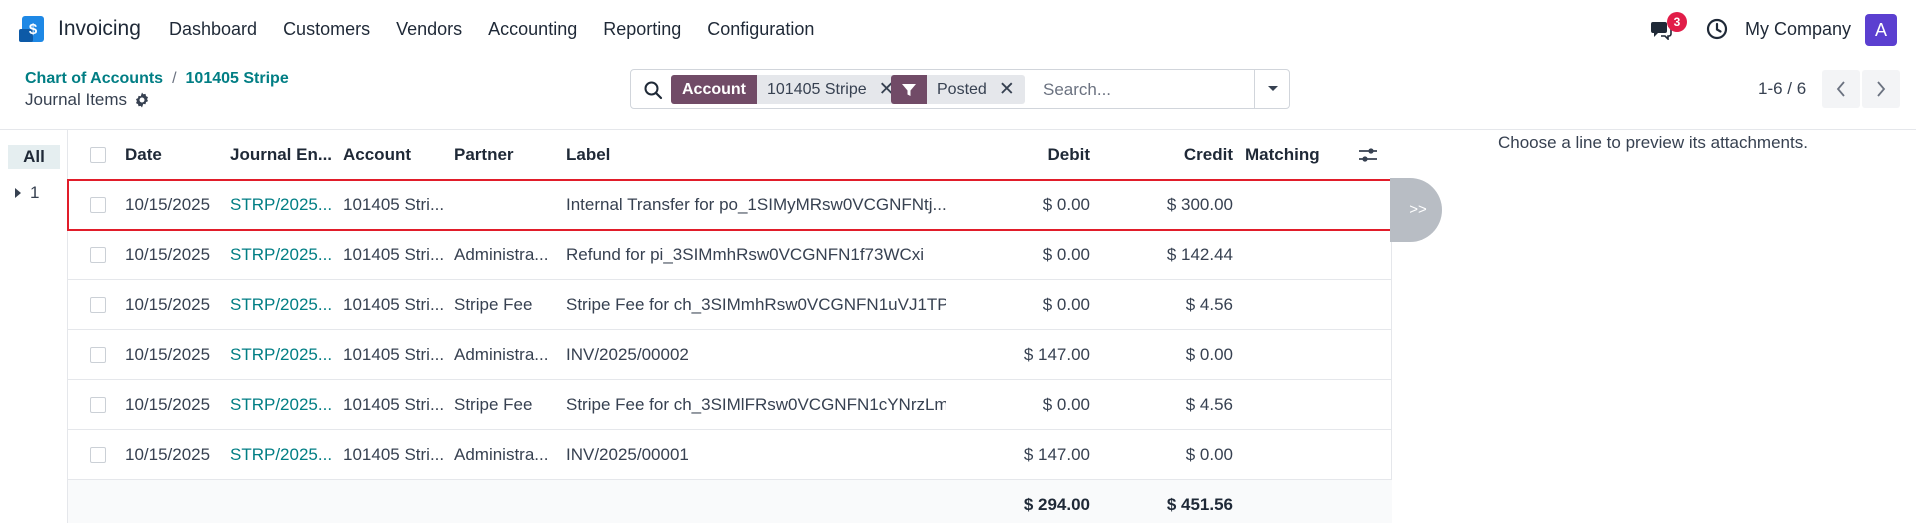  I want to click on expand-preview-button: >>, so click(1416, 210).